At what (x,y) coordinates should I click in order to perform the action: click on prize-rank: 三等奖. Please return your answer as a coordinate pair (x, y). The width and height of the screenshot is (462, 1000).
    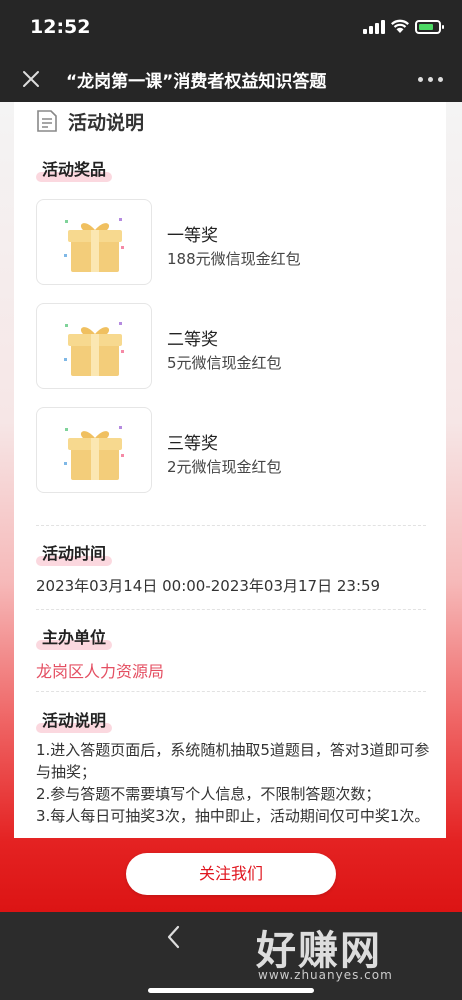
    Looking at the image, I should click on (192, 444).